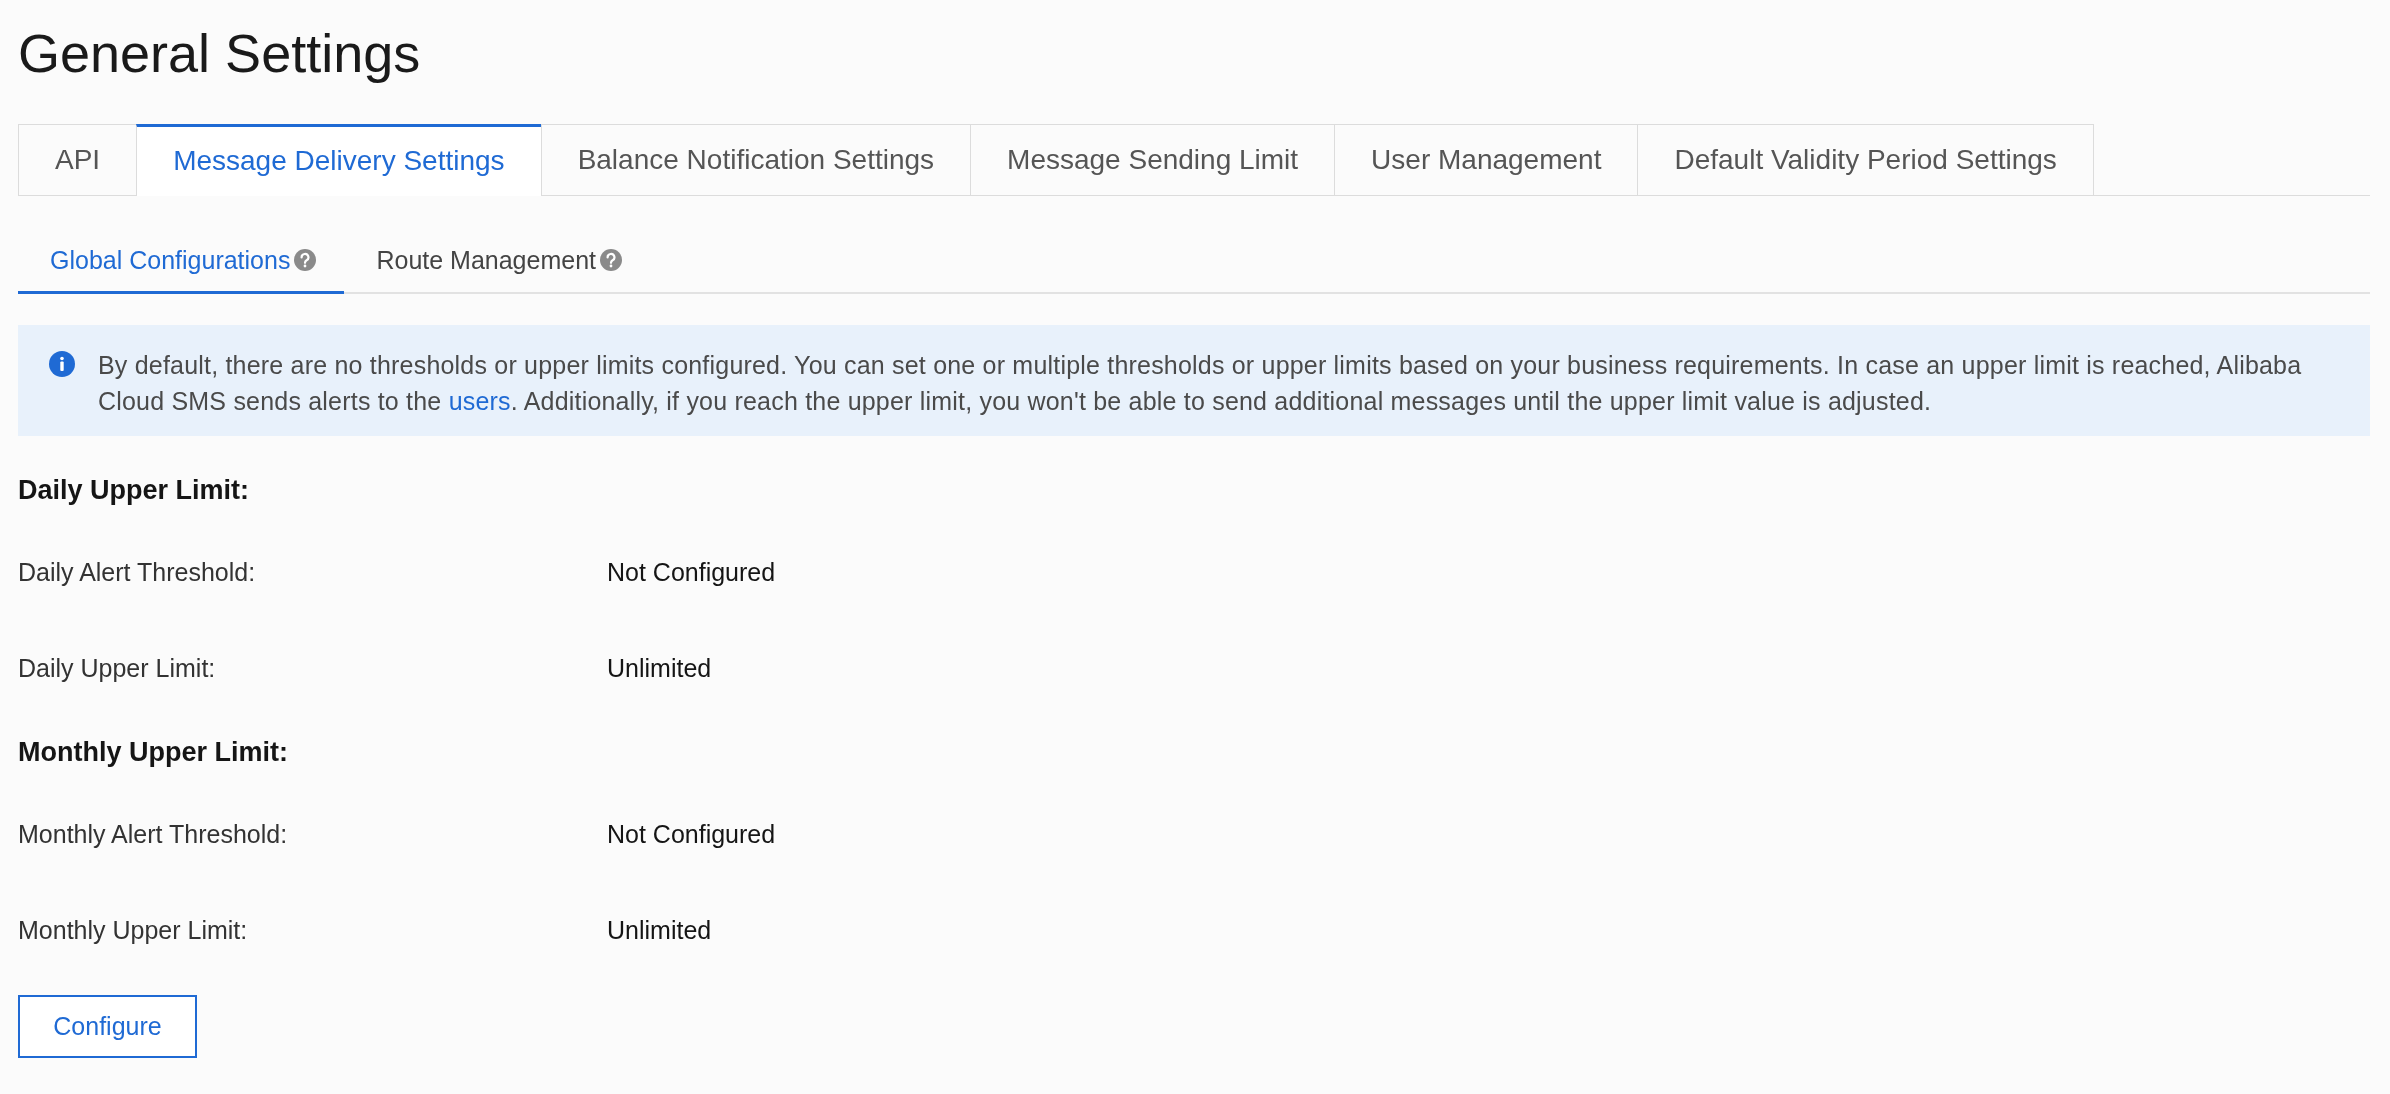 The width and height of the screenshot is (2390, 1094). What do you see at coordinates (133, 930) in the screenshot?
I see `field-label: Monthly Upper Limit:` at bounding box center [133, 930].